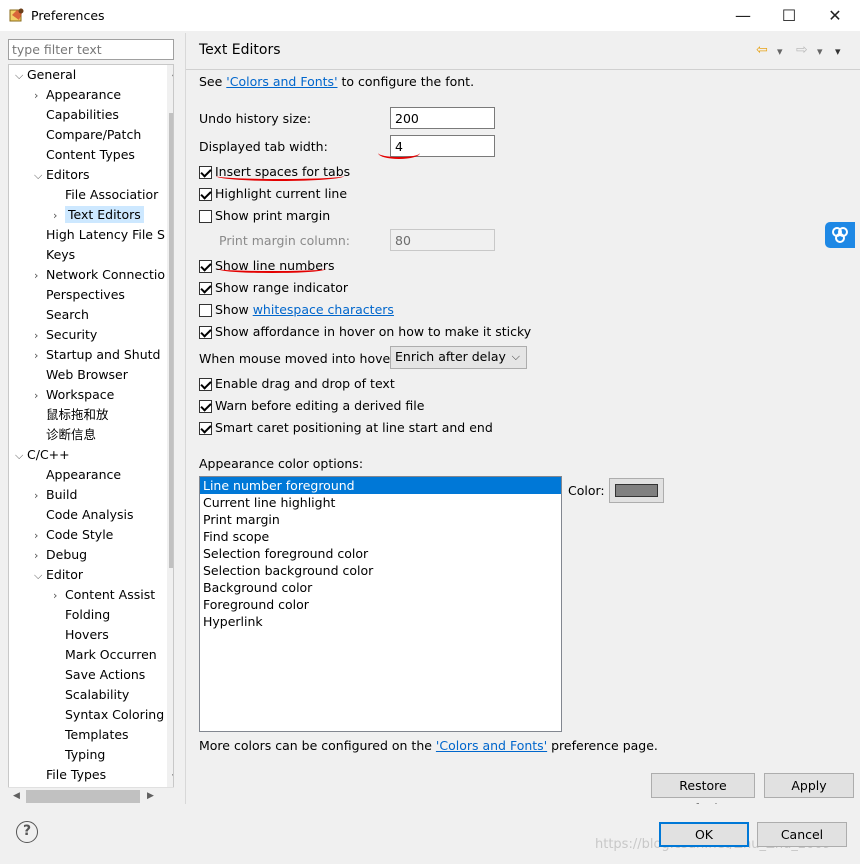 The image size is (860, 864). Describe the element at coordinates (60, 555) in the screenshot. I see `tree-item: › Debug` at that location.